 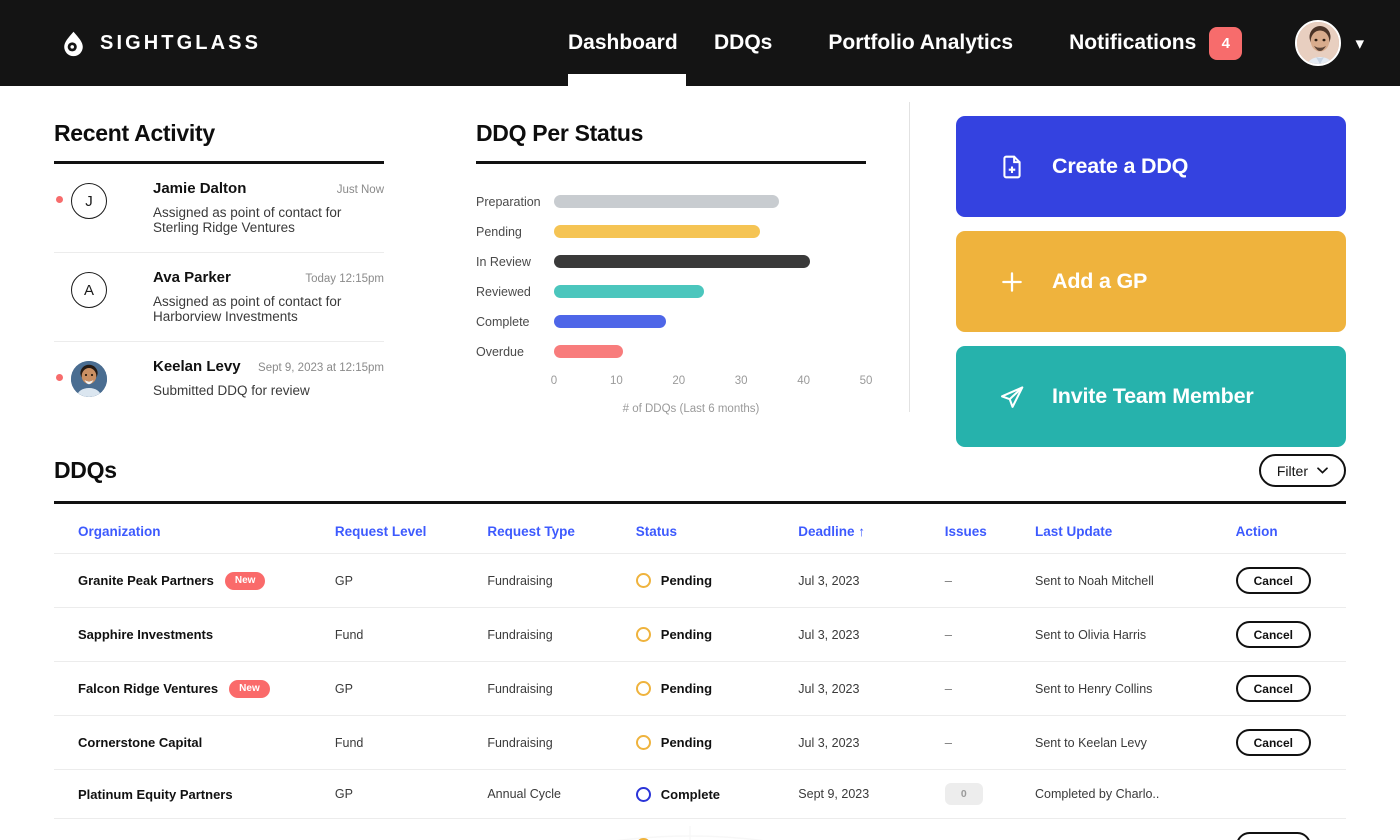 What do you see at coordinates (1135, 529) in the screenshot?
I see `column-header-last-update: Last Update` at bounding box center [1135, 529].